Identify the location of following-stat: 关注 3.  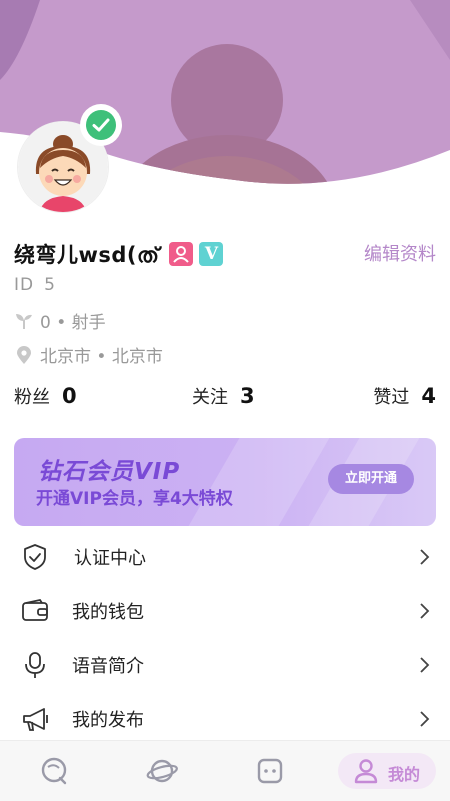
(223, 396).